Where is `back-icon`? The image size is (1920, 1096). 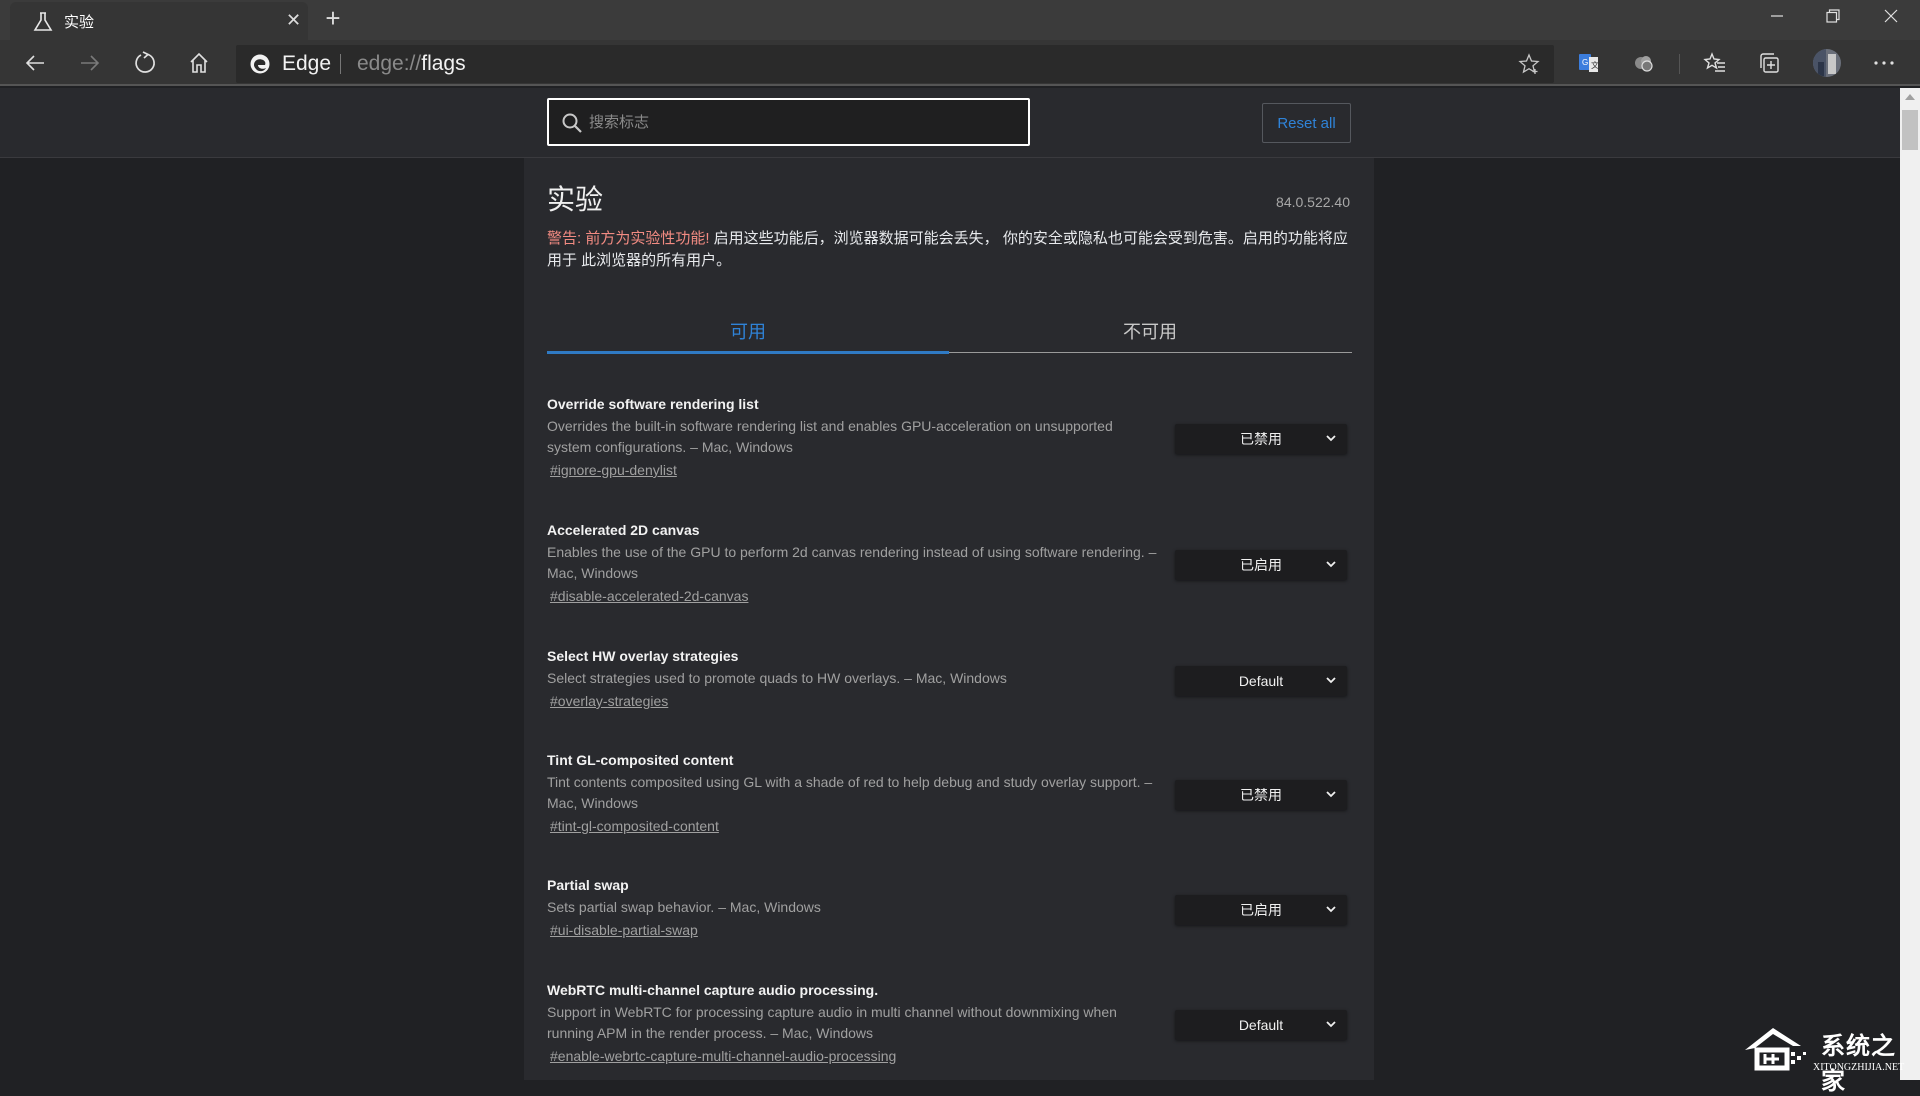 back-icon is located at coordinates (34, 63).